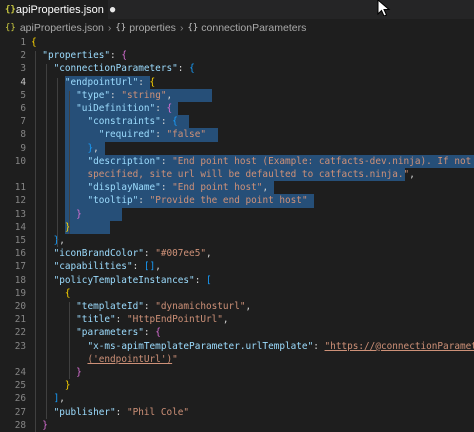 The height and width of the screenshot is (432, 474). What do you see at coordinates (237, 82) in the screenshot?
I see `code-line: 4 "endpointUrl": {` at bounding box center [237, 82].